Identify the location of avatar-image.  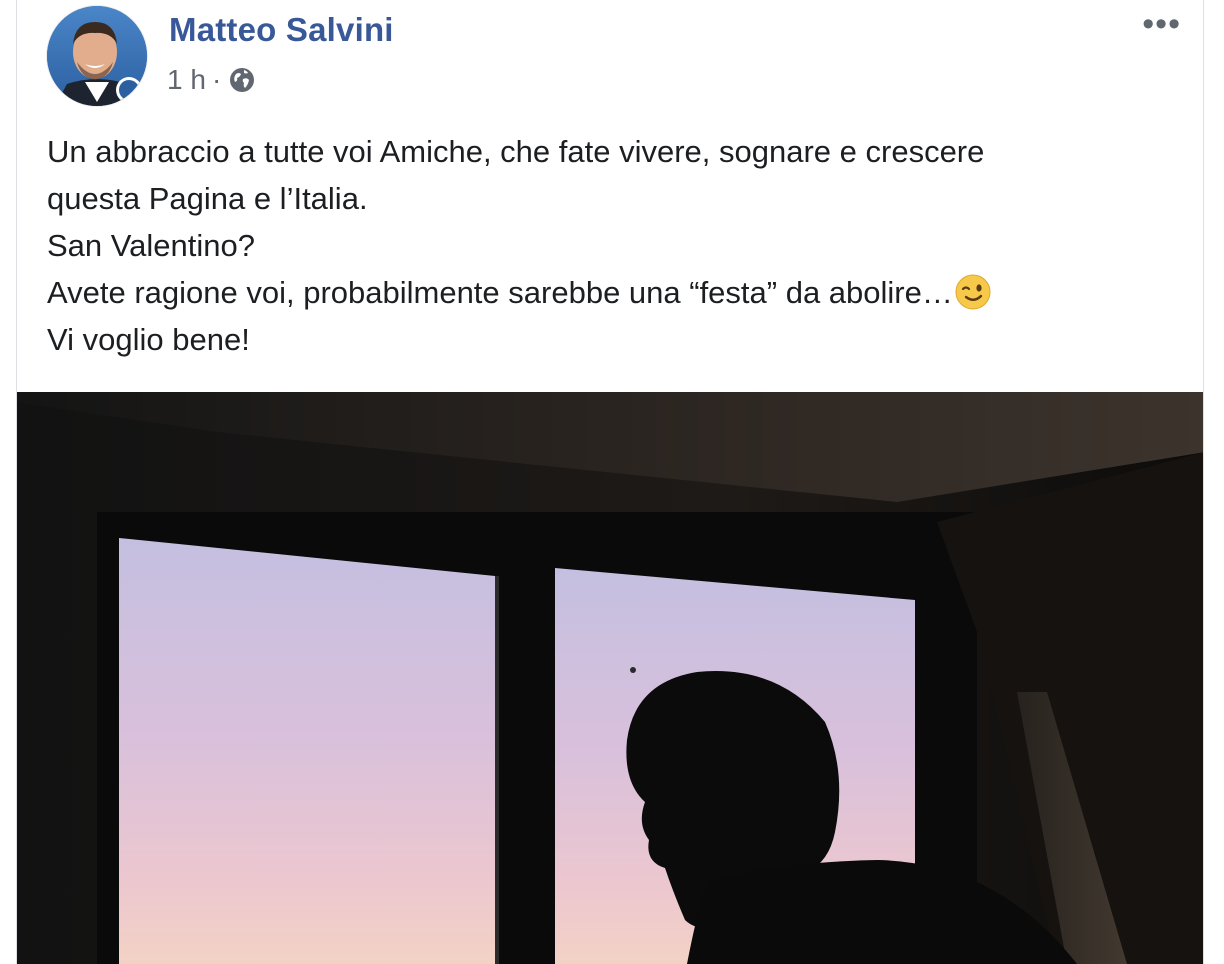
(97, 56).